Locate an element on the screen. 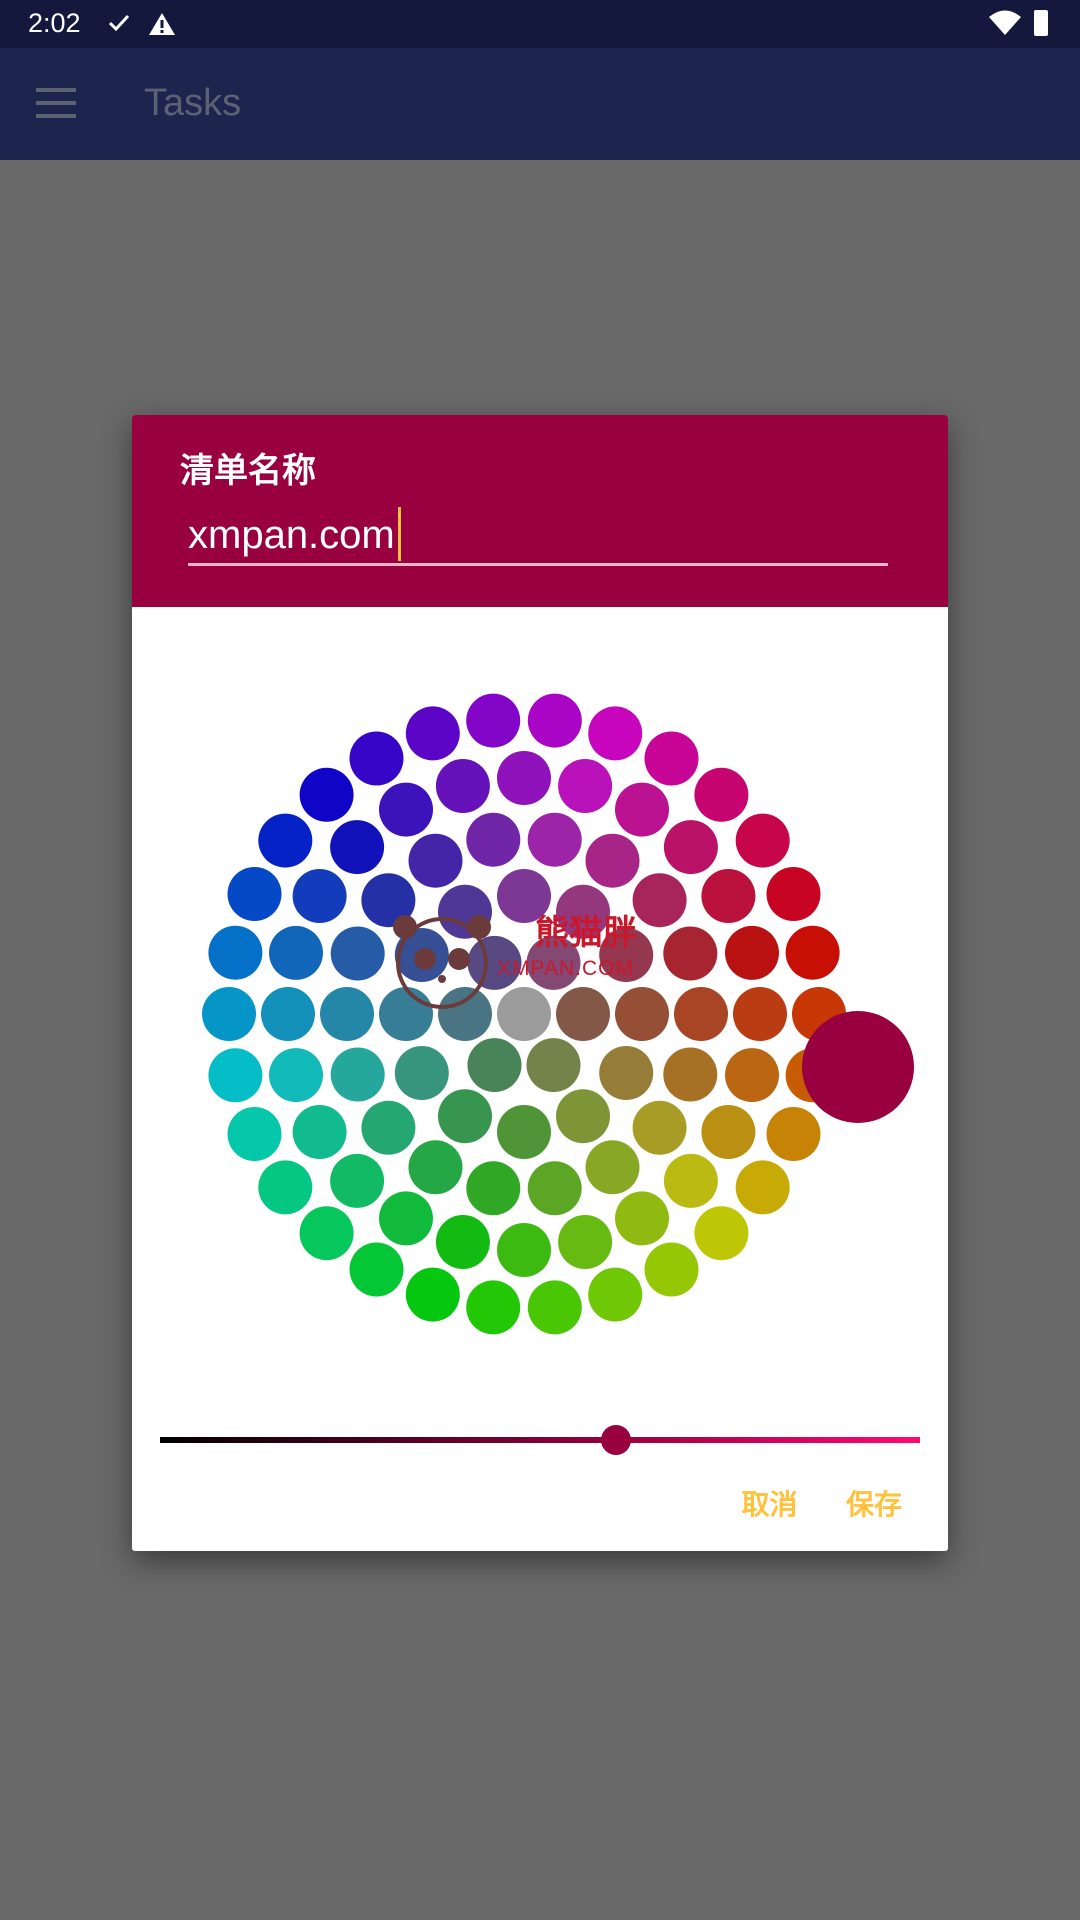 The image size is (1080, 1920). lightness-slider-track is located at coordinates (540, 1440).